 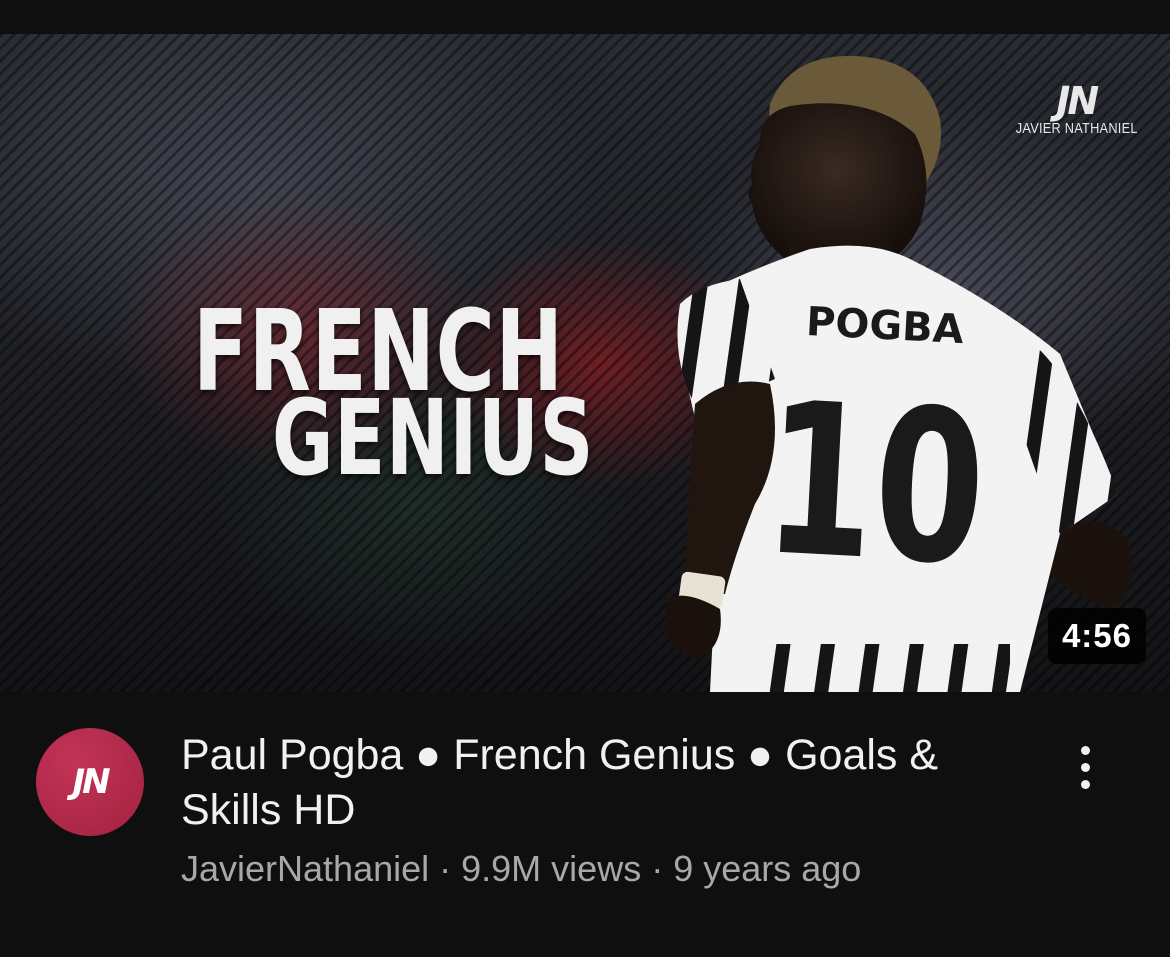 What do you see at coordinates (305, 868) in the screenshot?
I see `channel-name: JavierNathaniel` at bounding box center [305, 868].